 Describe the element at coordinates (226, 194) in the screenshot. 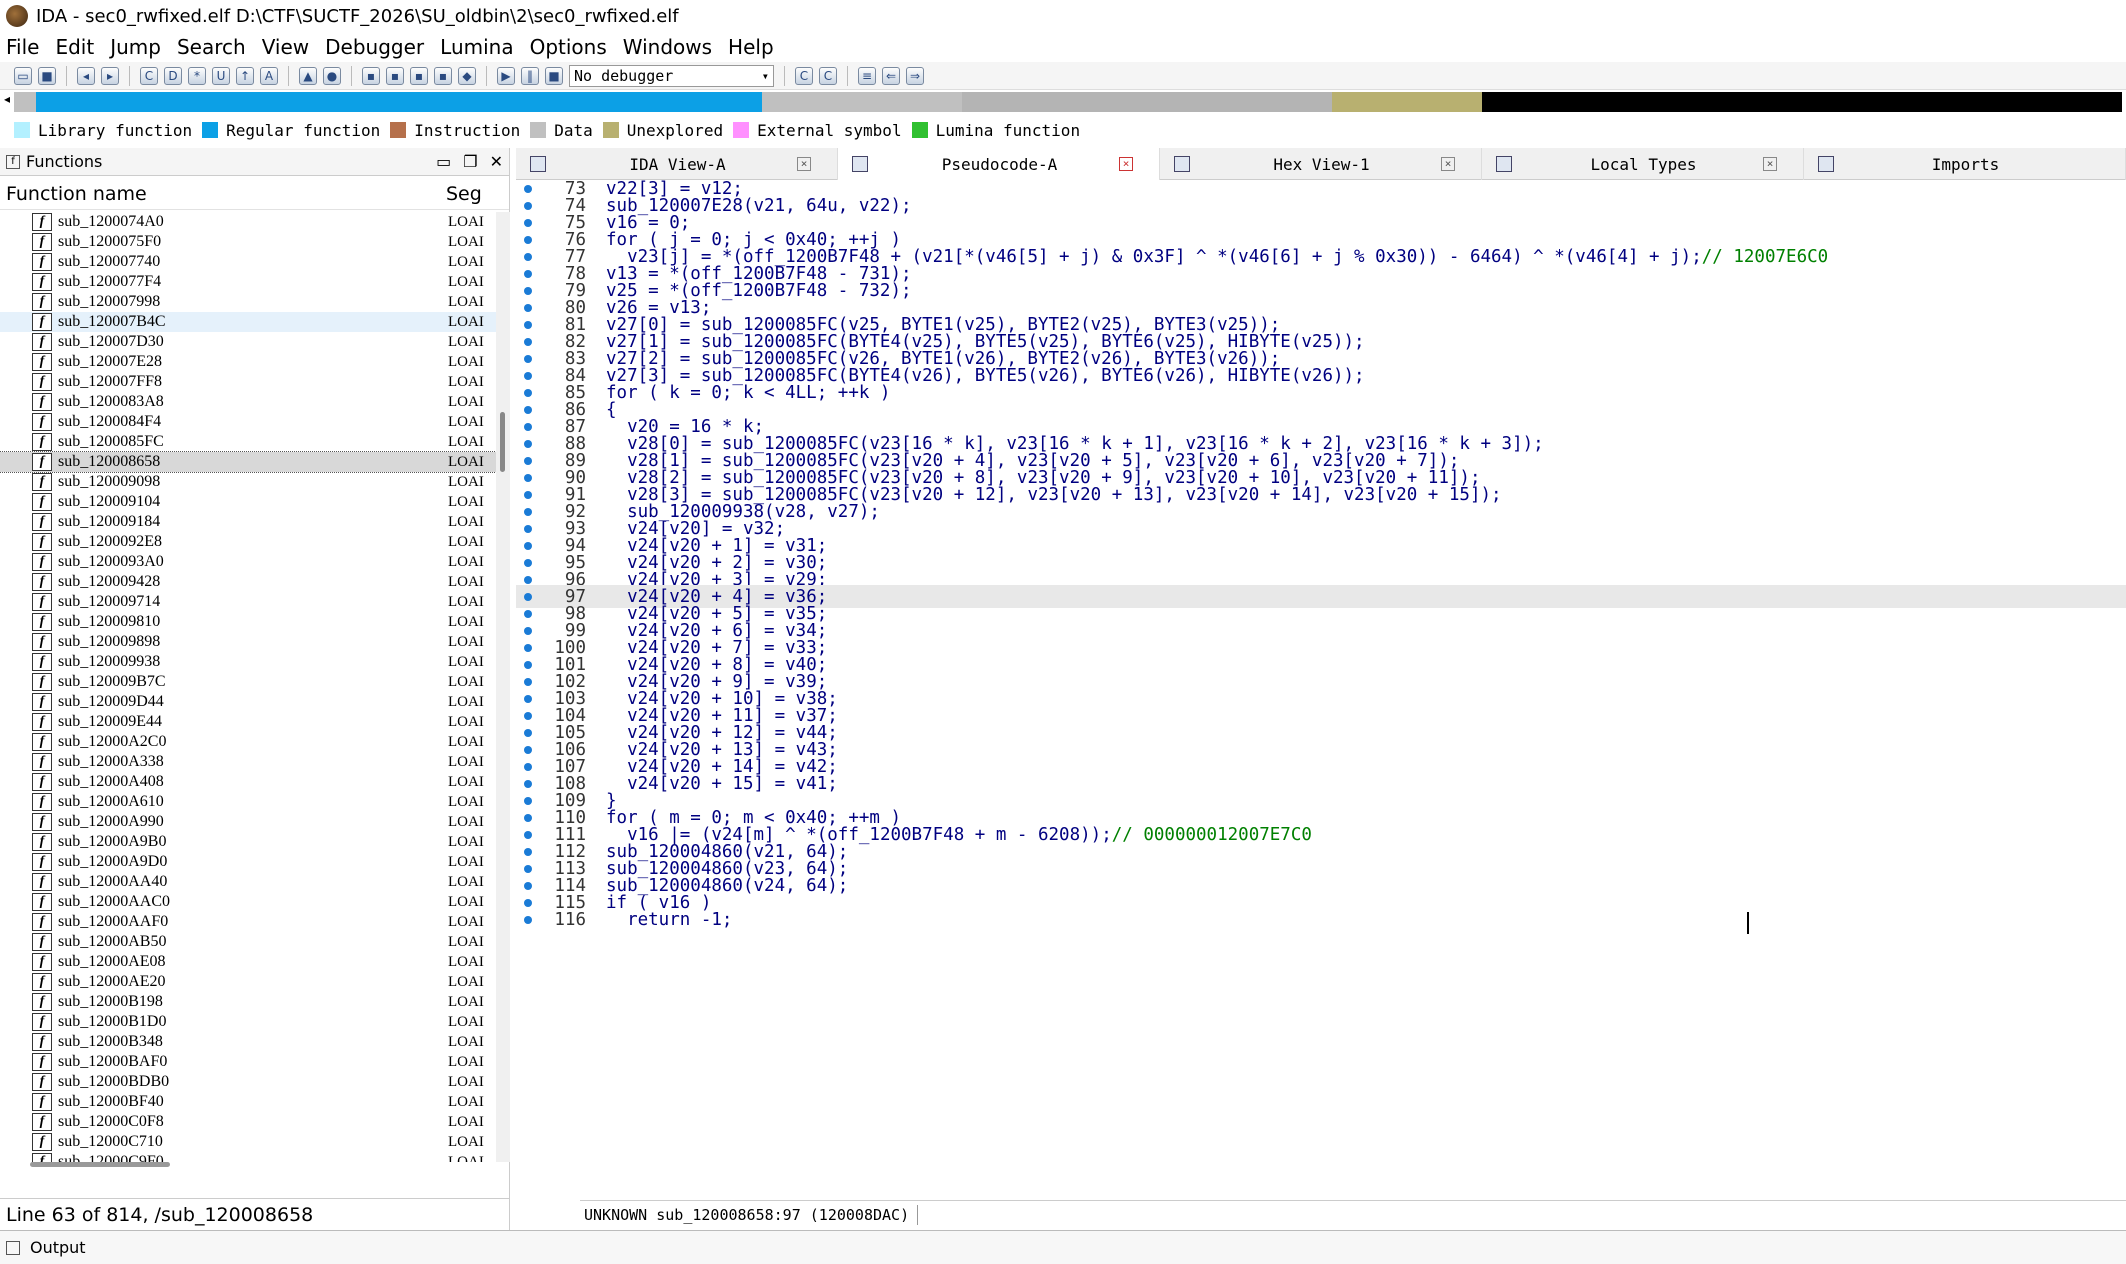

I see `column-function-name: Function name` at that location.